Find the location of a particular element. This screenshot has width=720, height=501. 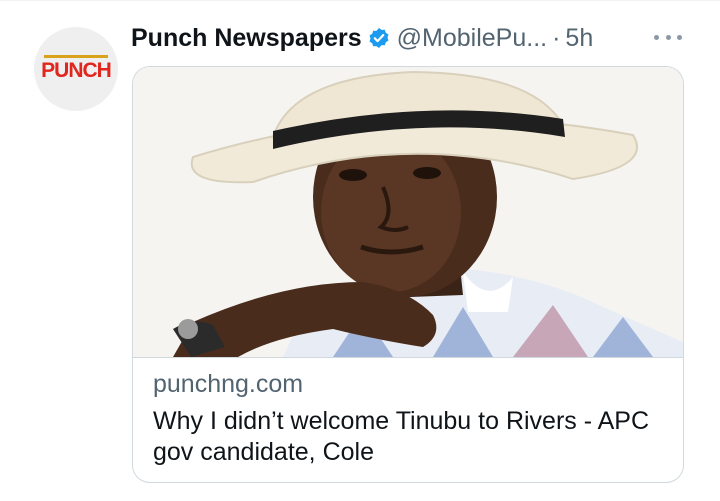

avatar: PUNCH is located at coordinates (76, 69).